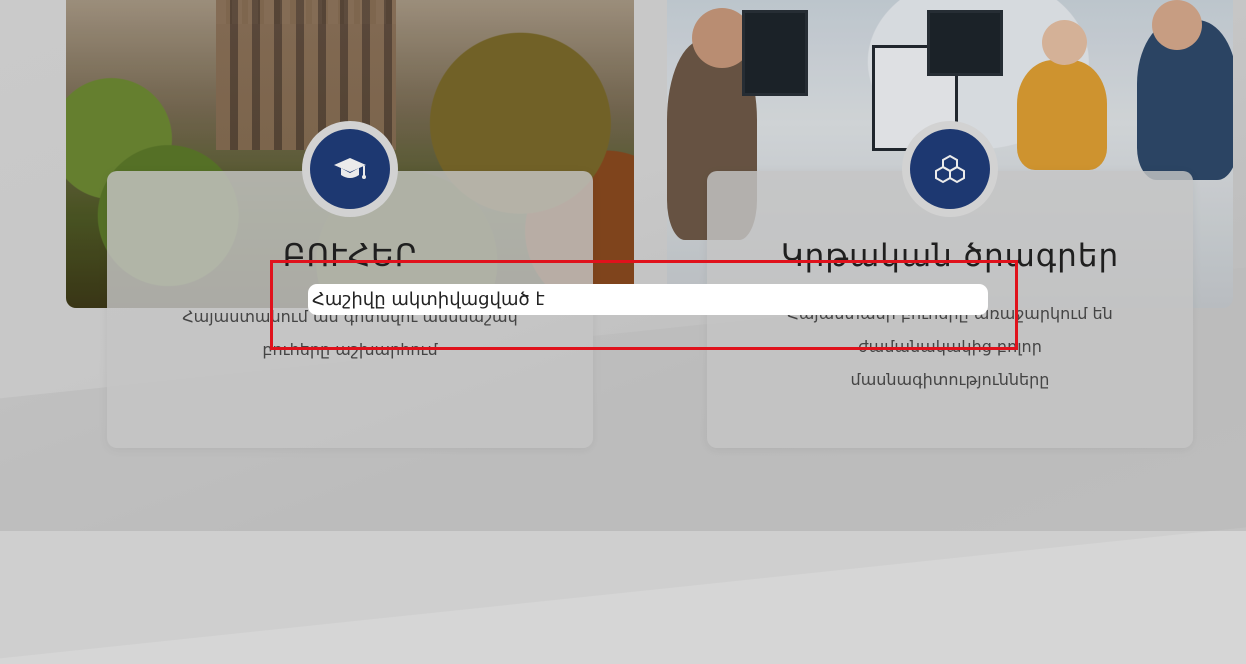 The height and width of the screenshot is (664, 1246). Describe the element at coordinates (350, 169) in the screenshot. I see `graduation-cap-icon` at that location.